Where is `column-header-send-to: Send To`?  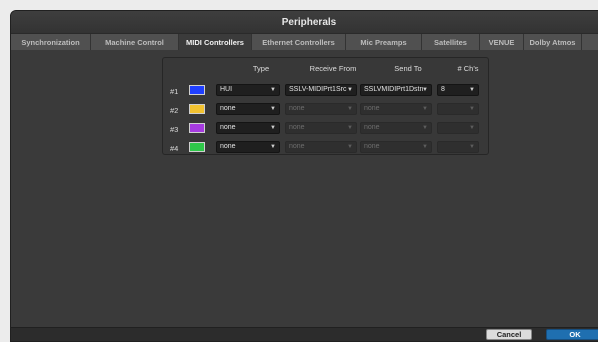
column-header-send-to: Send To is located at coordinates (408, 68).